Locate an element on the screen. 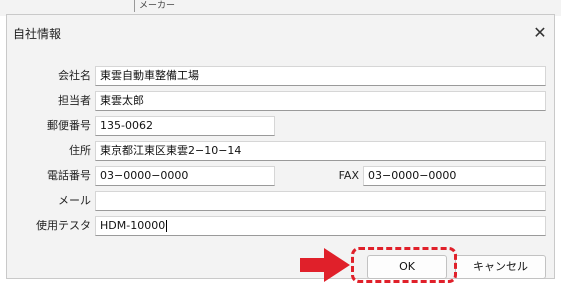 This screenshot has height=283, width=561. tester-field: HDM-10000 is located at coordinates (320, 226).